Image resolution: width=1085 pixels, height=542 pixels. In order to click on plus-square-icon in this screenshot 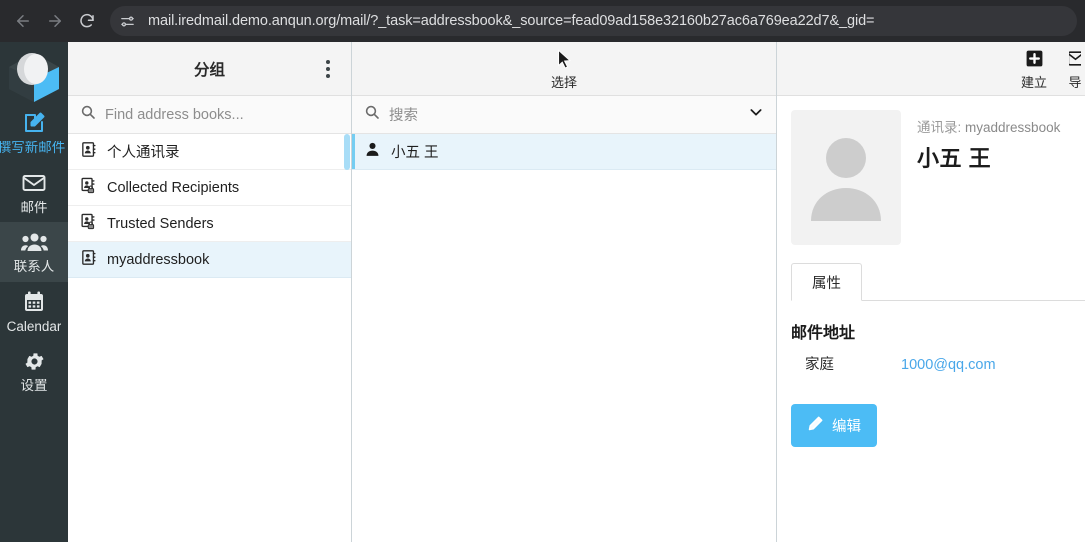, I will do `click(1034, 61)`.